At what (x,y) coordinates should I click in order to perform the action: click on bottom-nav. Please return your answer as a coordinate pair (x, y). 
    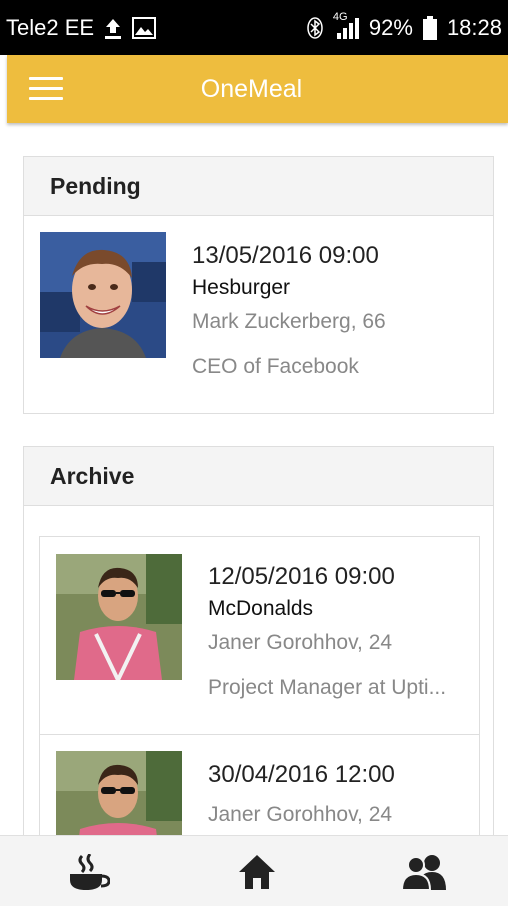
    Looking at the image, I should click on (254, 870).